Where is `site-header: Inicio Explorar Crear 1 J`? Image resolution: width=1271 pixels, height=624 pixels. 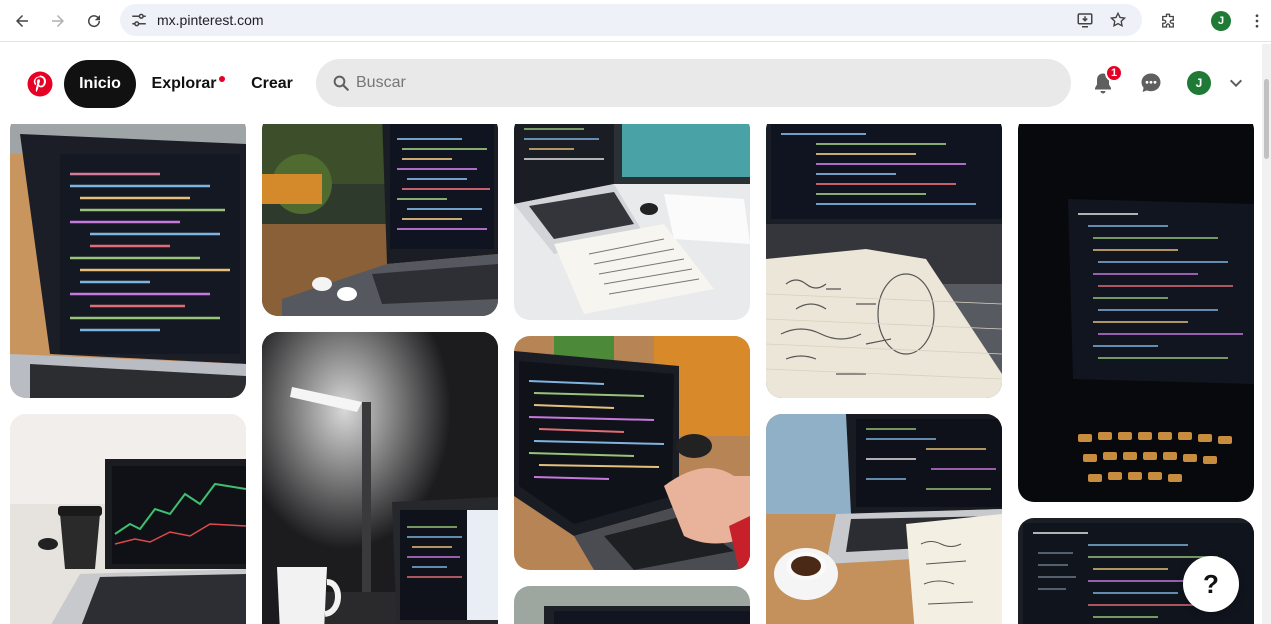
site-header: Inicio Explorar Crear 1 J is located at coordinates (631, 84).